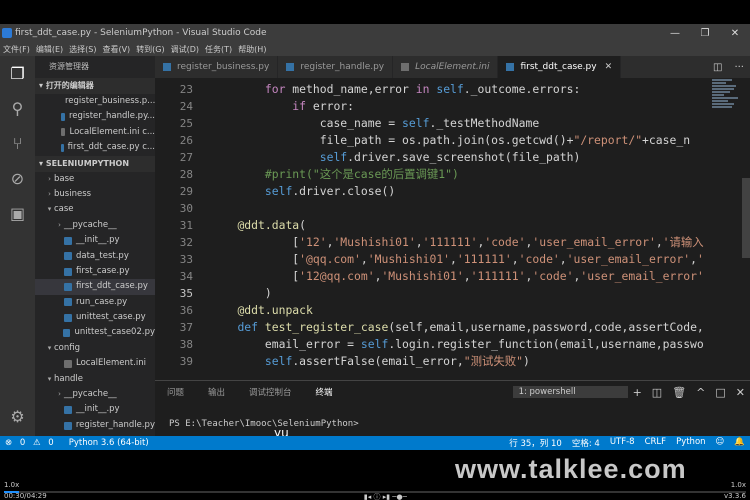 Image resolution: width=750 pixels, height=500 pixels. I want to click on tree-folder: › business, so click(95, 194).